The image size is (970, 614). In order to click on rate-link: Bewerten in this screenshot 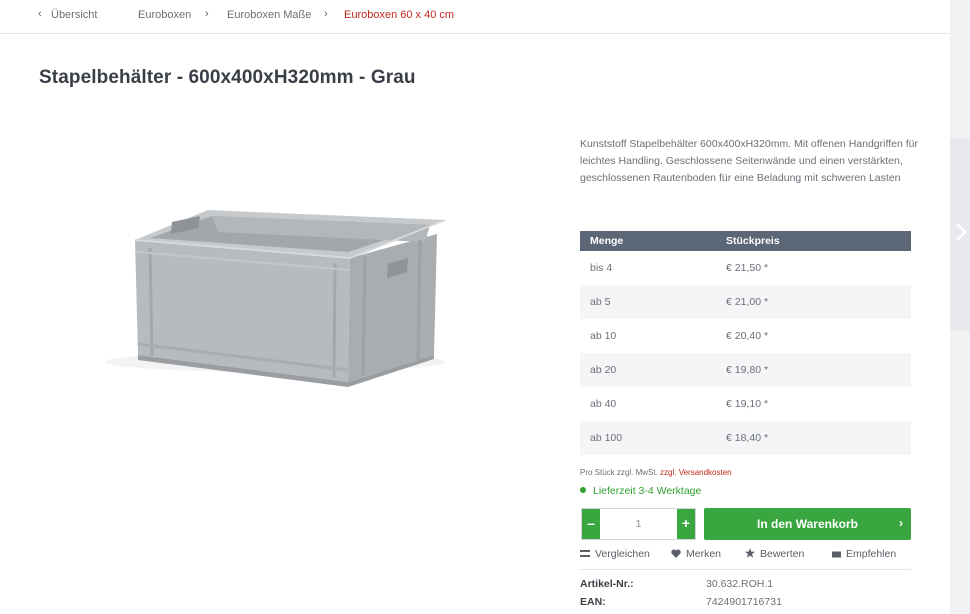, I will do `click(774, 554)`.